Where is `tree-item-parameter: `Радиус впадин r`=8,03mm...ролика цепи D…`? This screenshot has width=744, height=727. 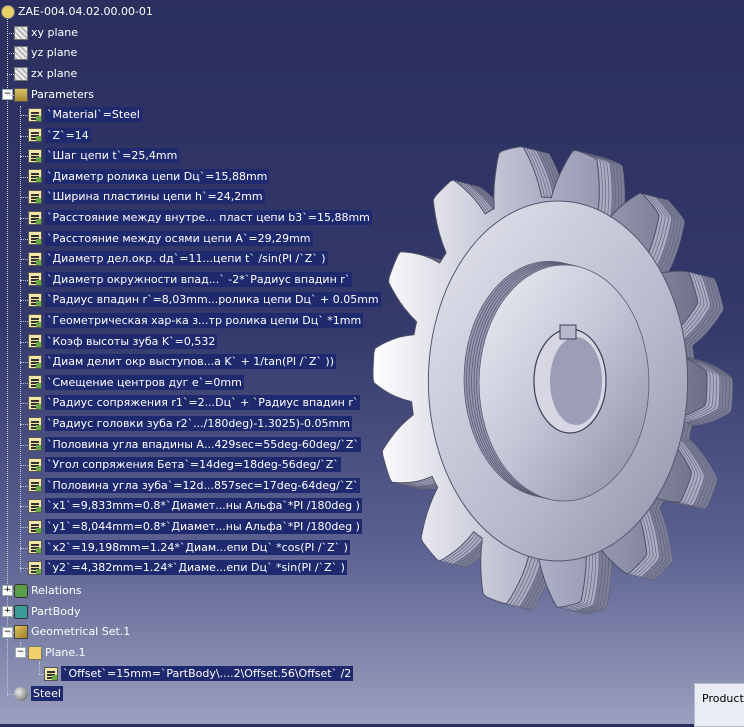 tree-item-parameter: `Радиус впадин r`=8,03mm...ролика цепи D… is located at coordinates (204, 299).